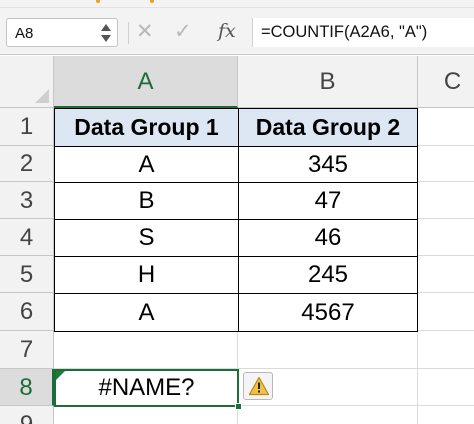 The width and height of the screenshot is (474, 424). I want to click on cell-c8, so click(446, 387).